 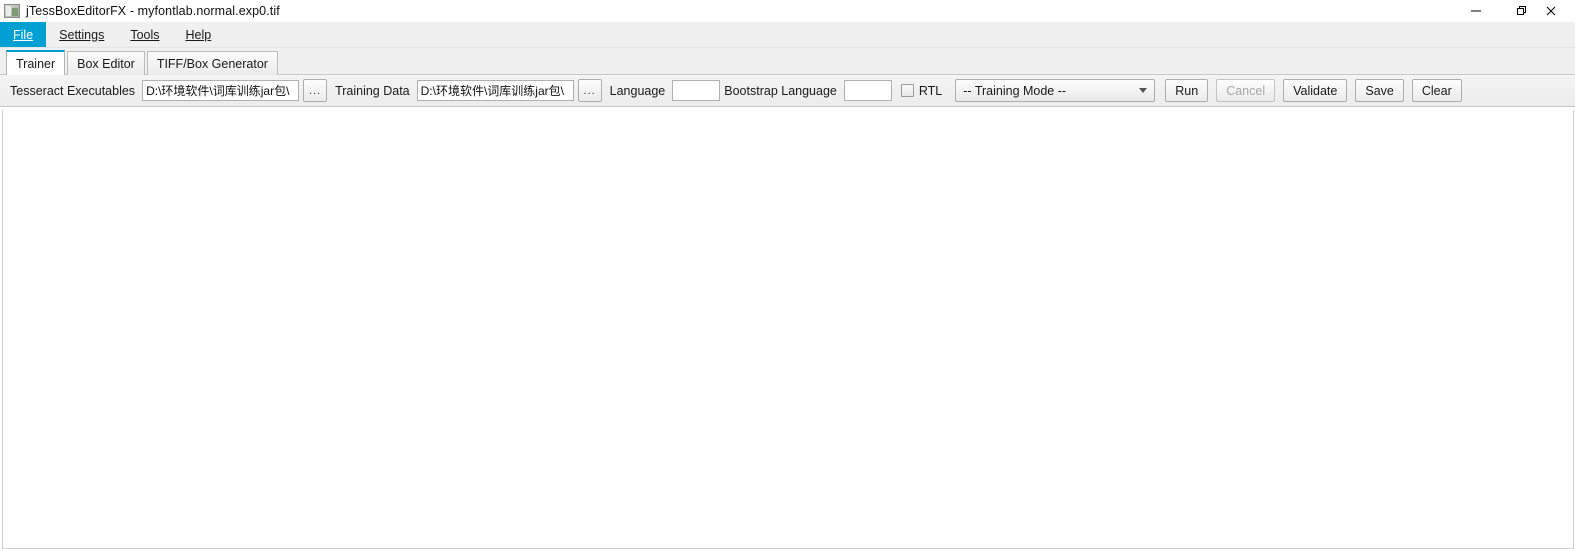 I want to click on tab-trainer-label: Trainer, so click(x=36, y=63).